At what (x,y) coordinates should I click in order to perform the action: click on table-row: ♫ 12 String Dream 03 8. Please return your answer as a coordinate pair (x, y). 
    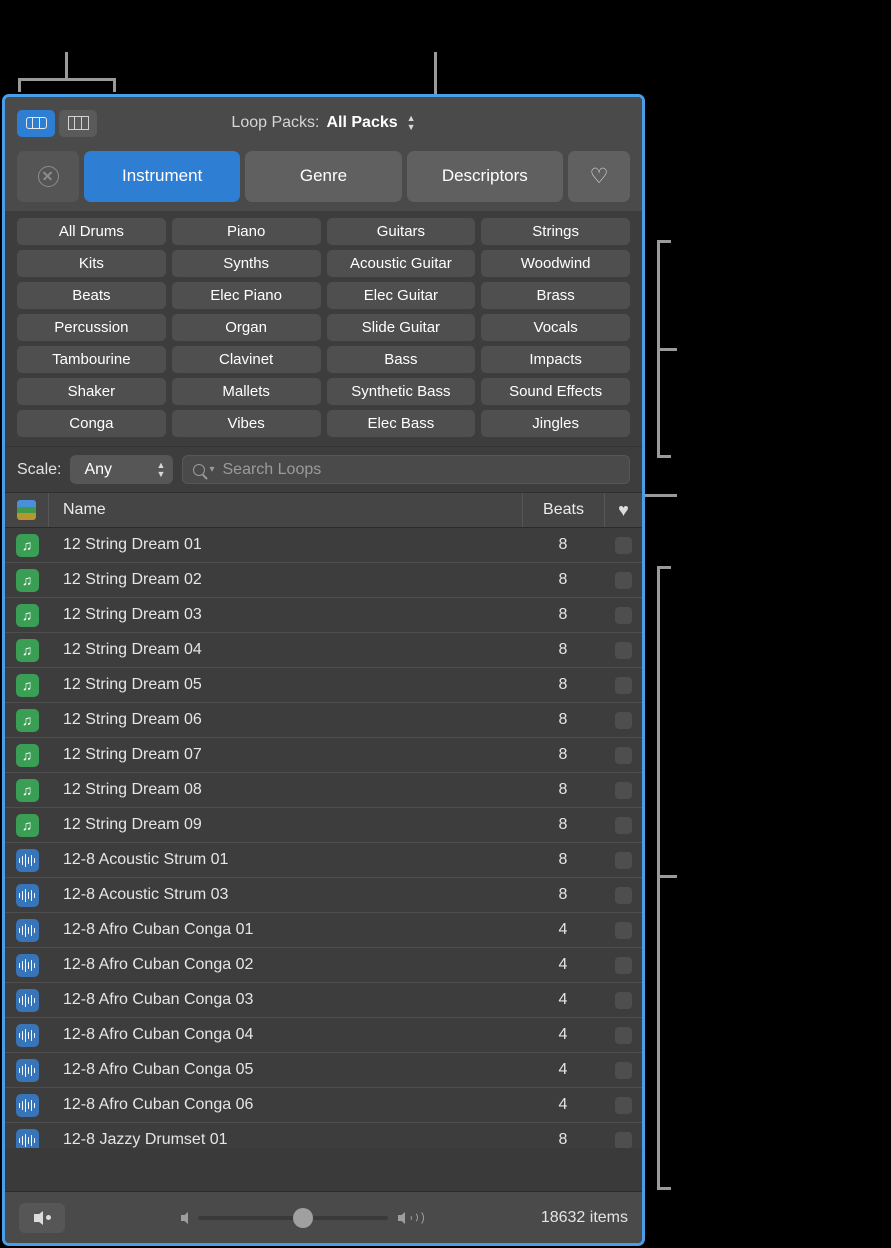
    Looking at the image, I should click on (323, 615).